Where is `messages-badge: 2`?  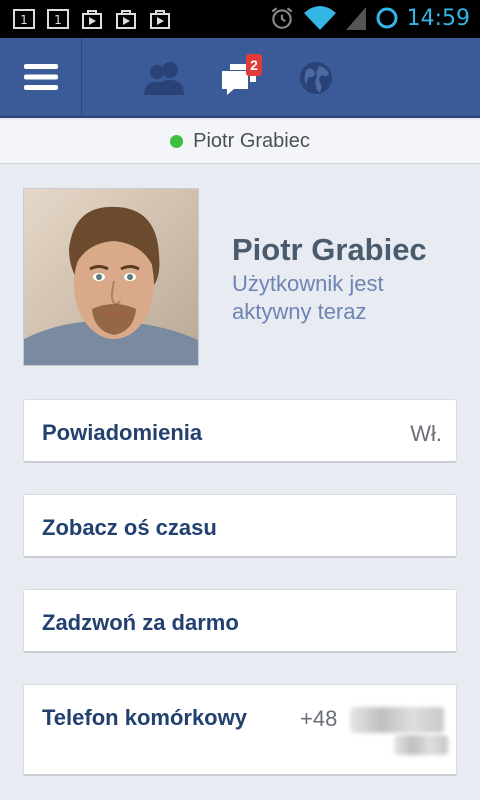
messages-badge: 2 is located at coordinates (254, 65).